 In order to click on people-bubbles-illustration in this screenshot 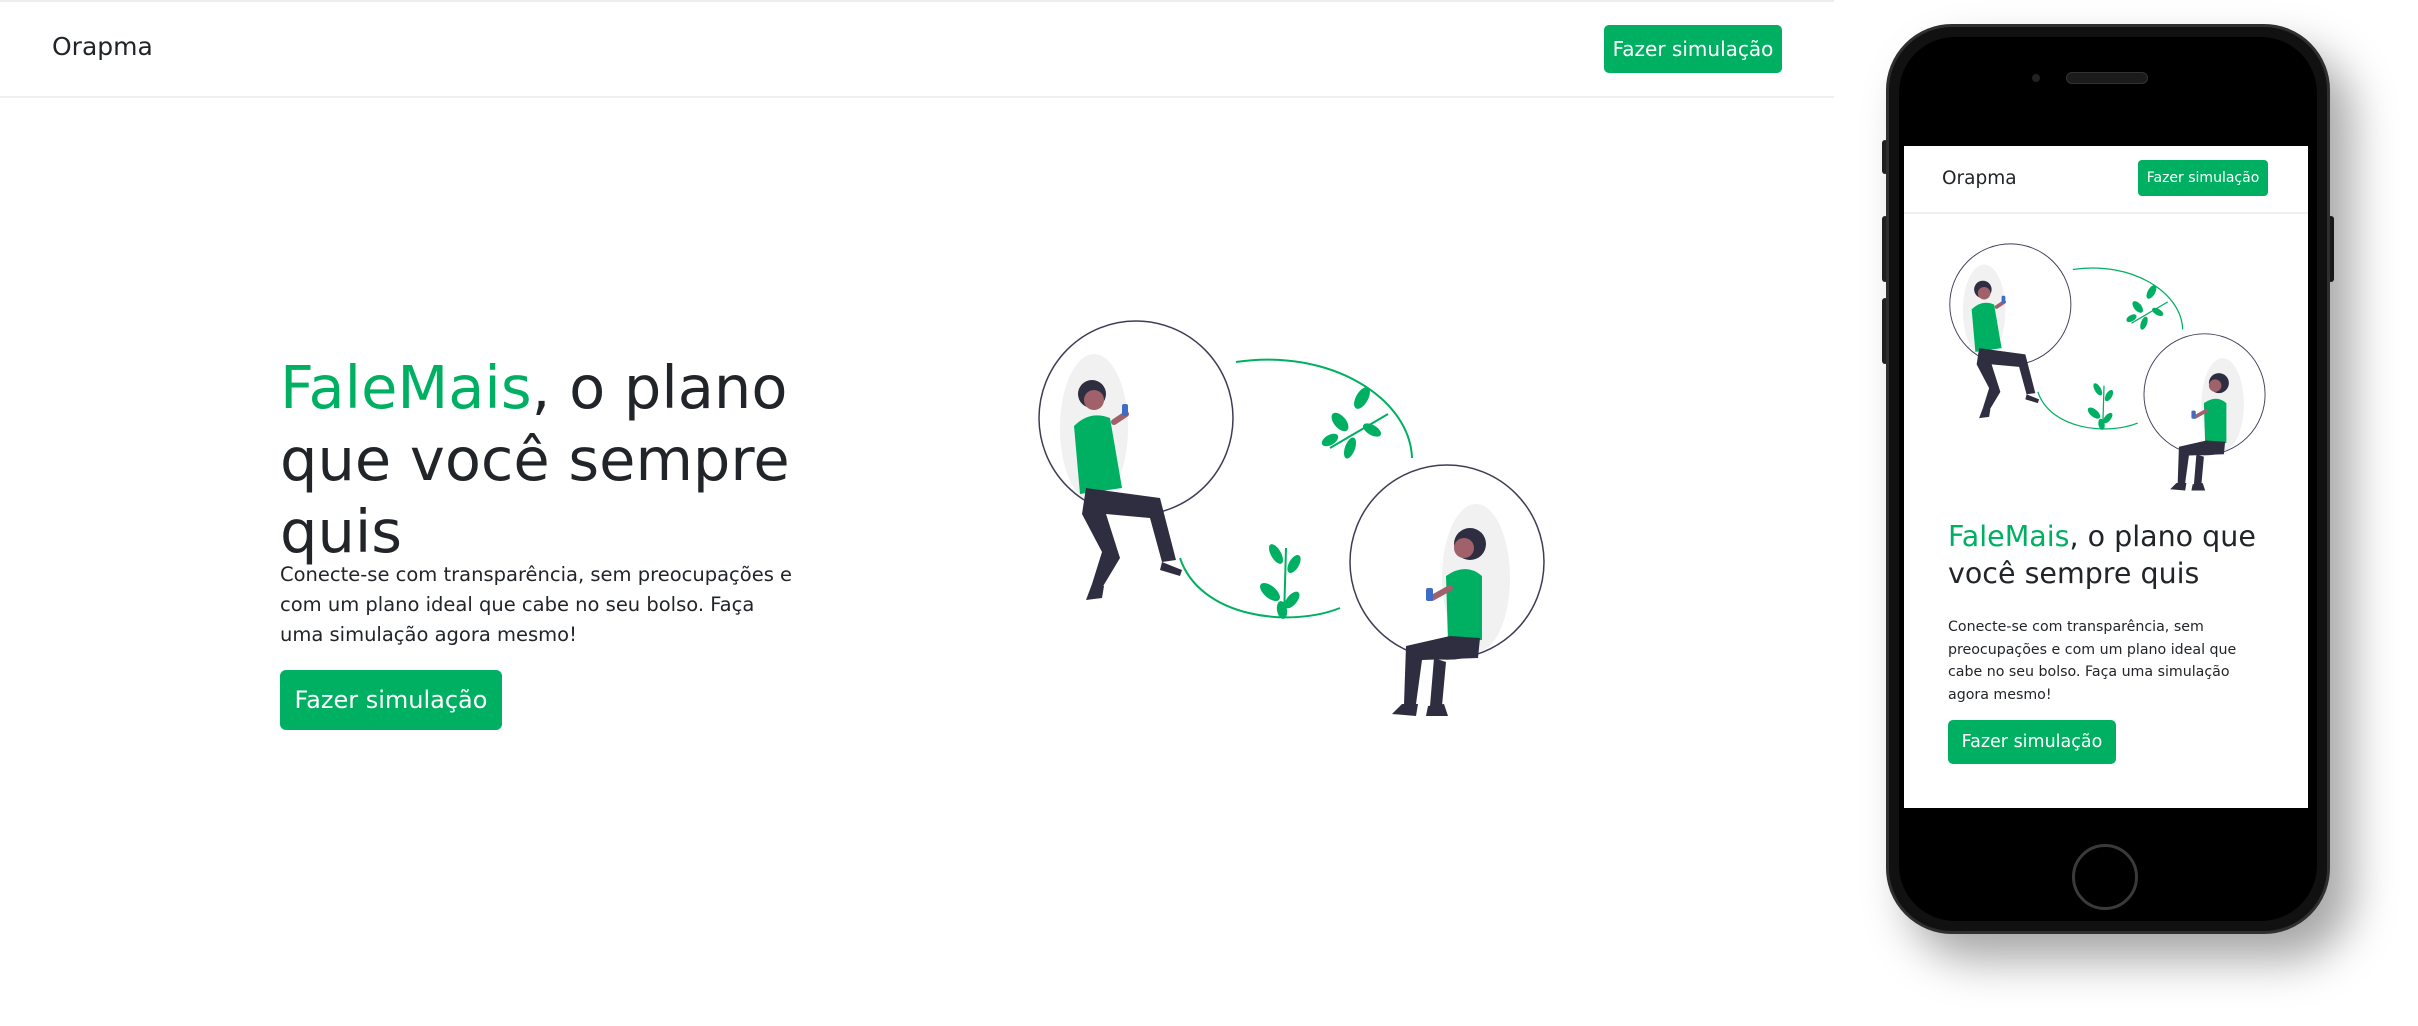, I will do `click(1294, 523)`.